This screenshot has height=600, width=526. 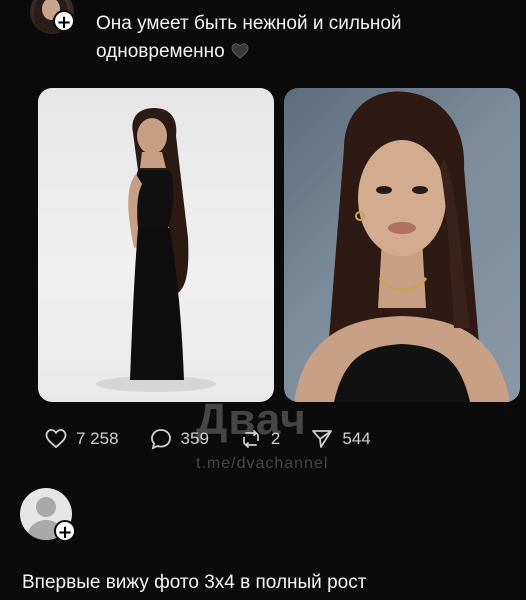 What do you see at coordinates (251, 439) in the screenshot?
I see `repost-icon` at bounding box center [251, 439].